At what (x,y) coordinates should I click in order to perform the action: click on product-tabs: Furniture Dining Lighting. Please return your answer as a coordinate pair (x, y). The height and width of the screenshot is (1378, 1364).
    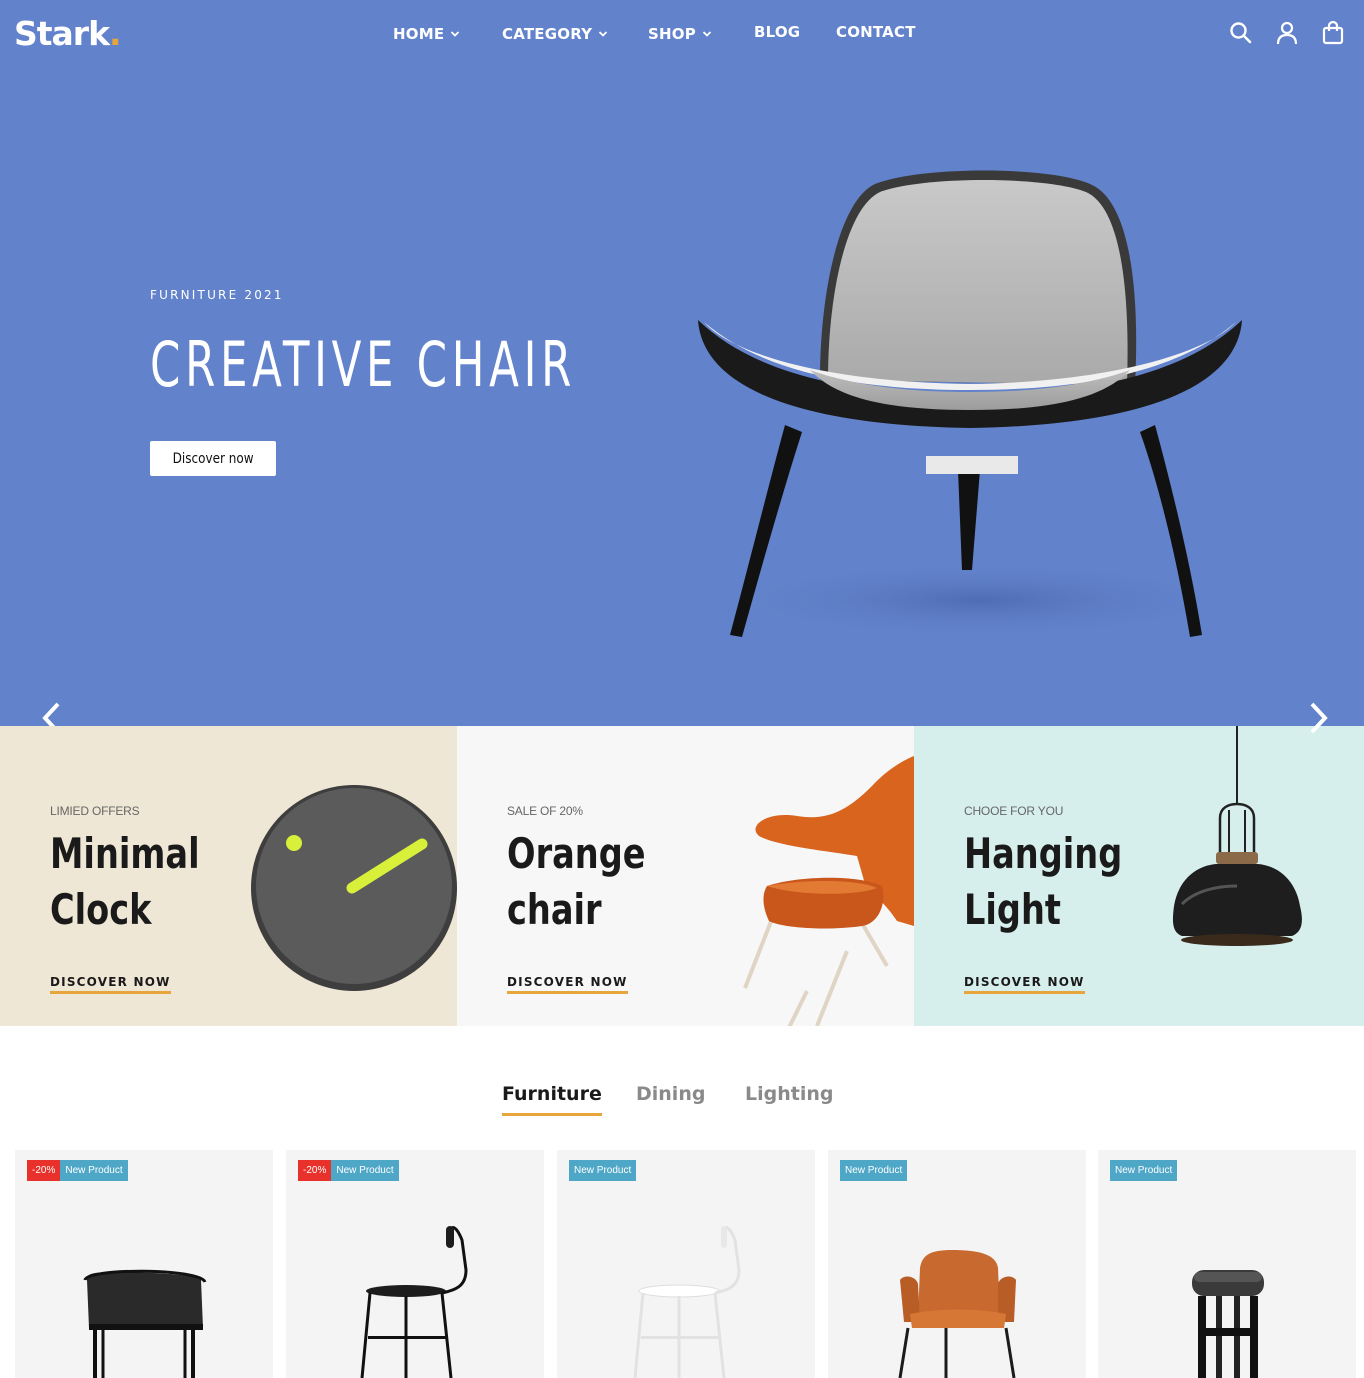
    Looking at the image, I should click on (682, 1103).